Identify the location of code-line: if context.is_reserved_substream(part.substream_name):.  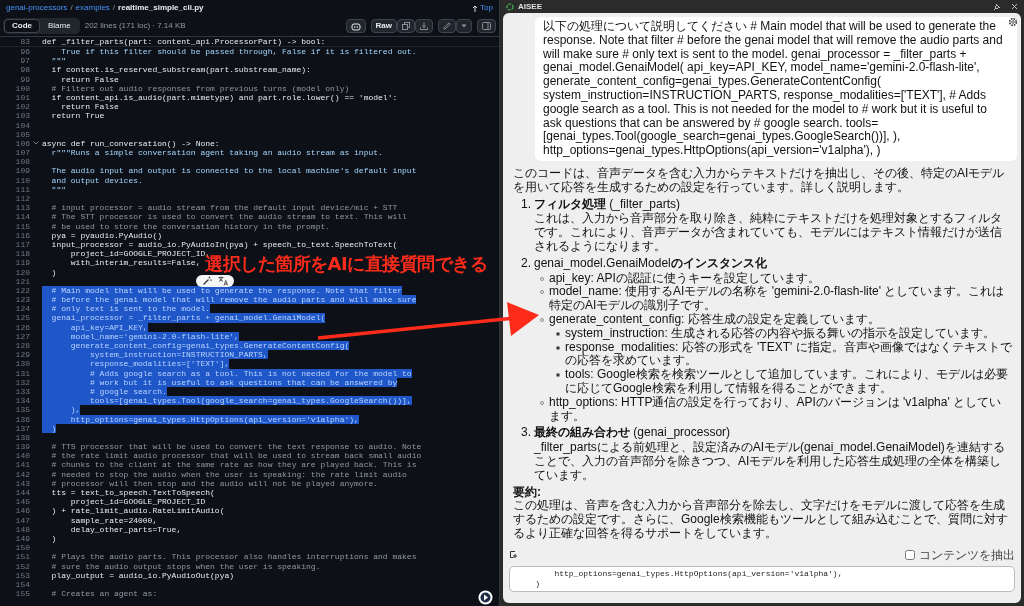
(180, 70).